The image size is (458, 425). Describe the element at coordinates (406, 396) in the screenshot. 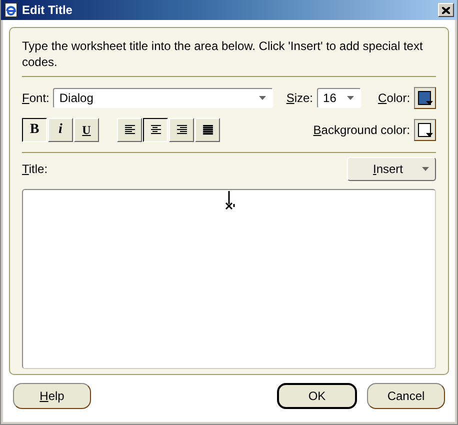

I see `cancel-button: Cancel` at that location.